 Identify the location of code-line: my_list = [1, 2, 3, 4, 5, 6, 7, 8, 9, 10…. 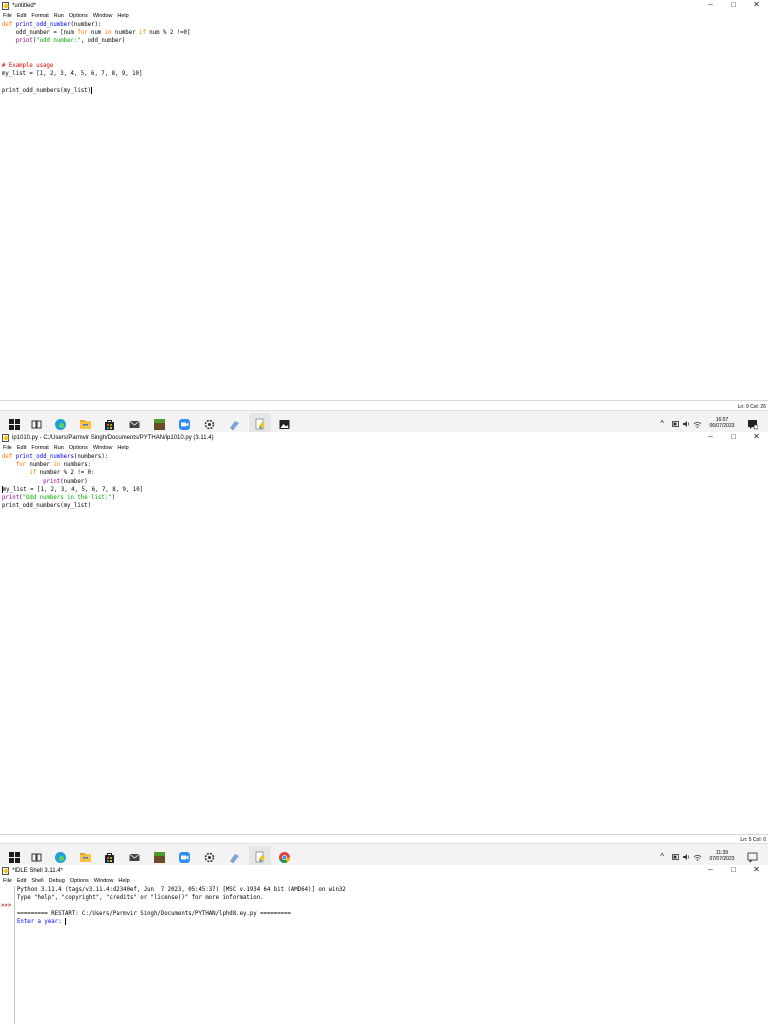
(72, 489).